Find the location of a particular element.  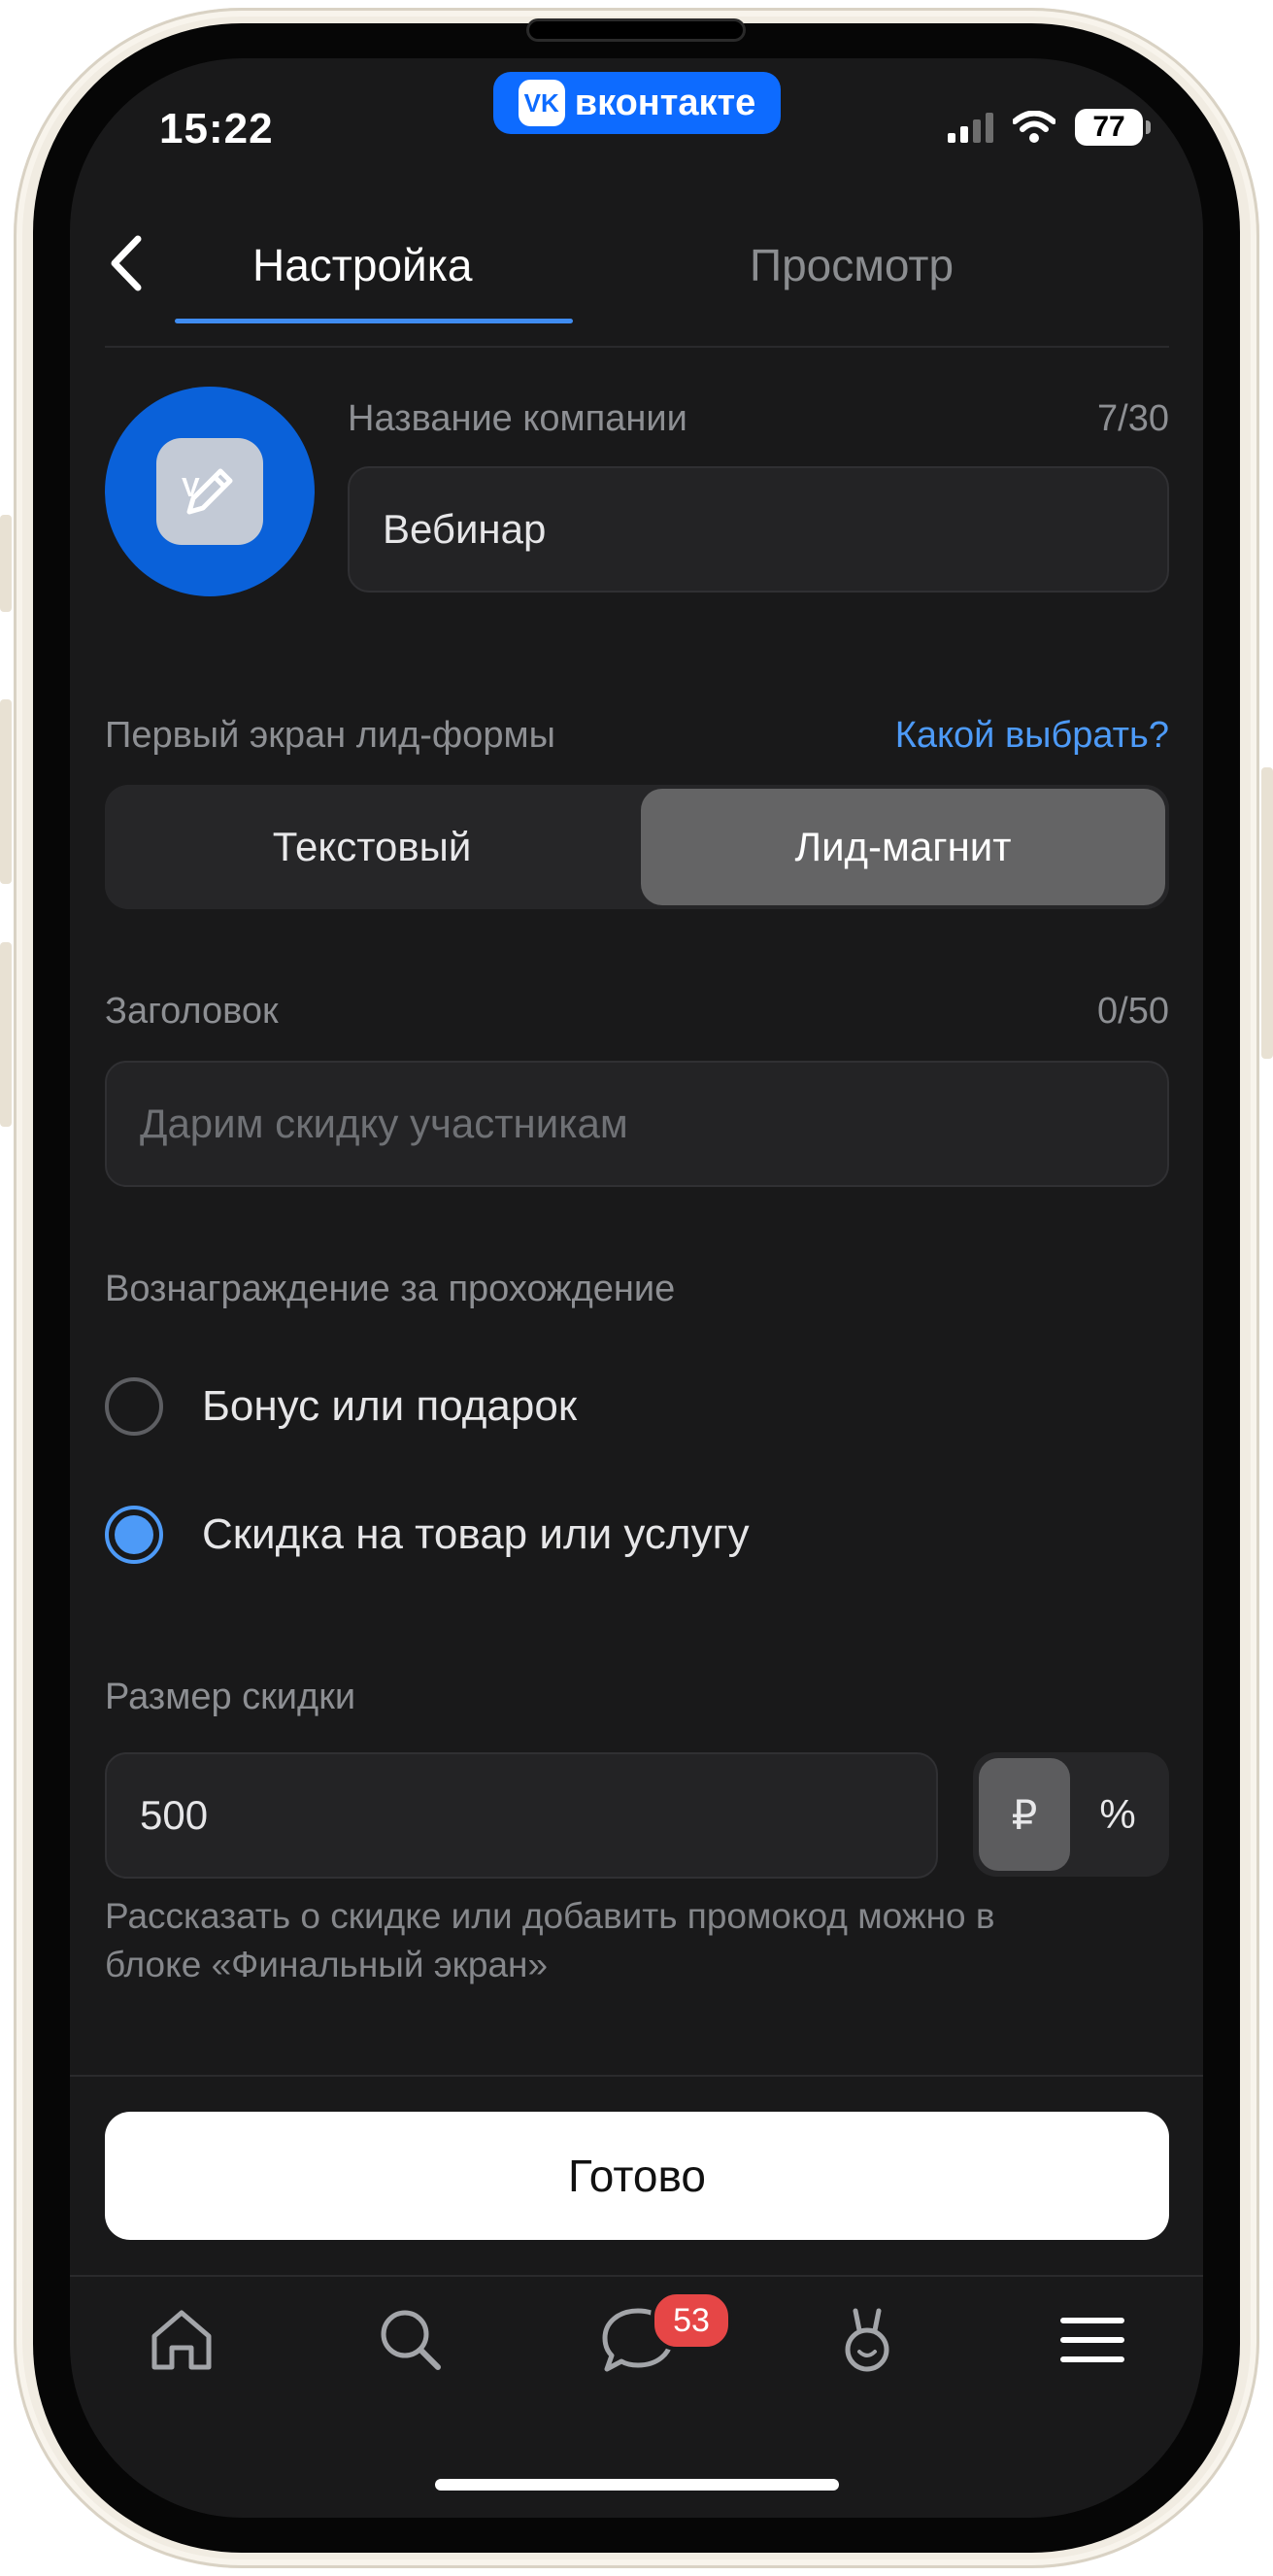

tabbar-home is located at coordinates (182, 2340).